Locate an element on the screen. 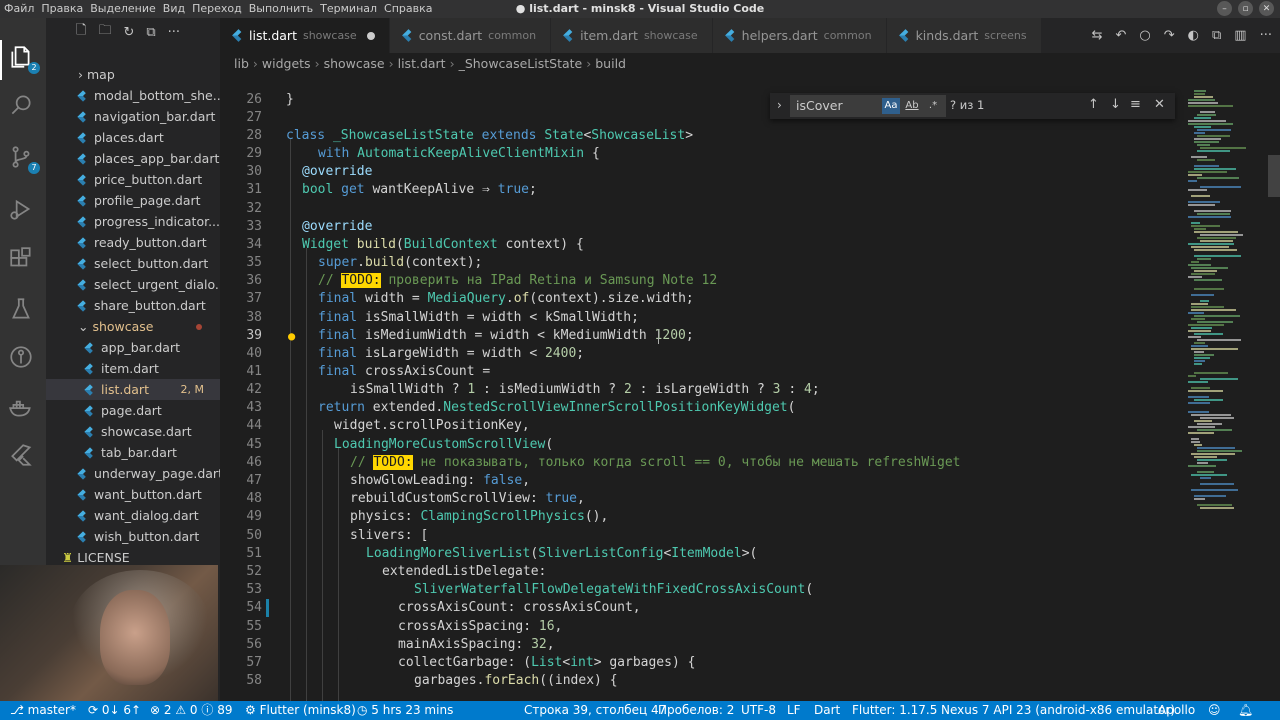 This screenshot has height=720, width=1280. flutter-session: ⚙ Flutter (minsk8) is located at coordinates (300, 710).